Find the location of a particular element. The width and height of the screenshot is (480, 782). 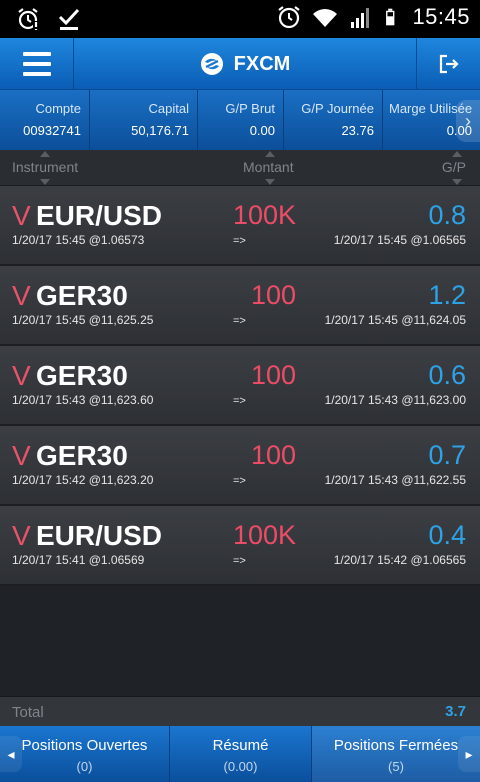

fxcm-logo-icon is located at coordinates (211, 64).